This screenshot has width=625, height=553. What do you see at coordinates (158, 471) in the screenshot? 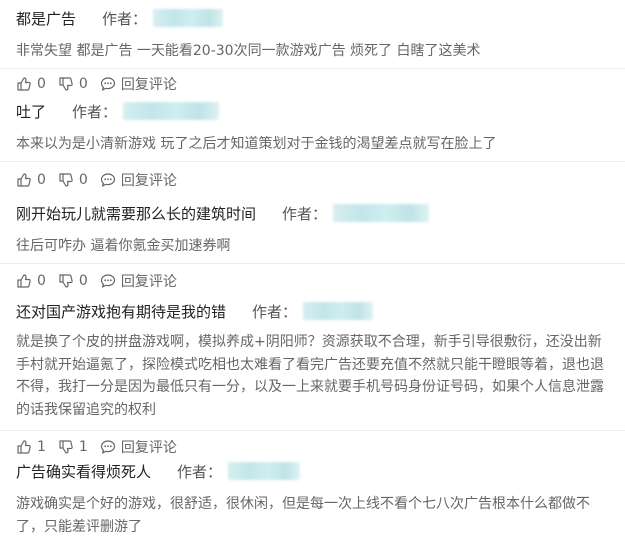
I see `comment-5-header: 广告确实看得烦死人 作者：` at bounding box center [158, 471].